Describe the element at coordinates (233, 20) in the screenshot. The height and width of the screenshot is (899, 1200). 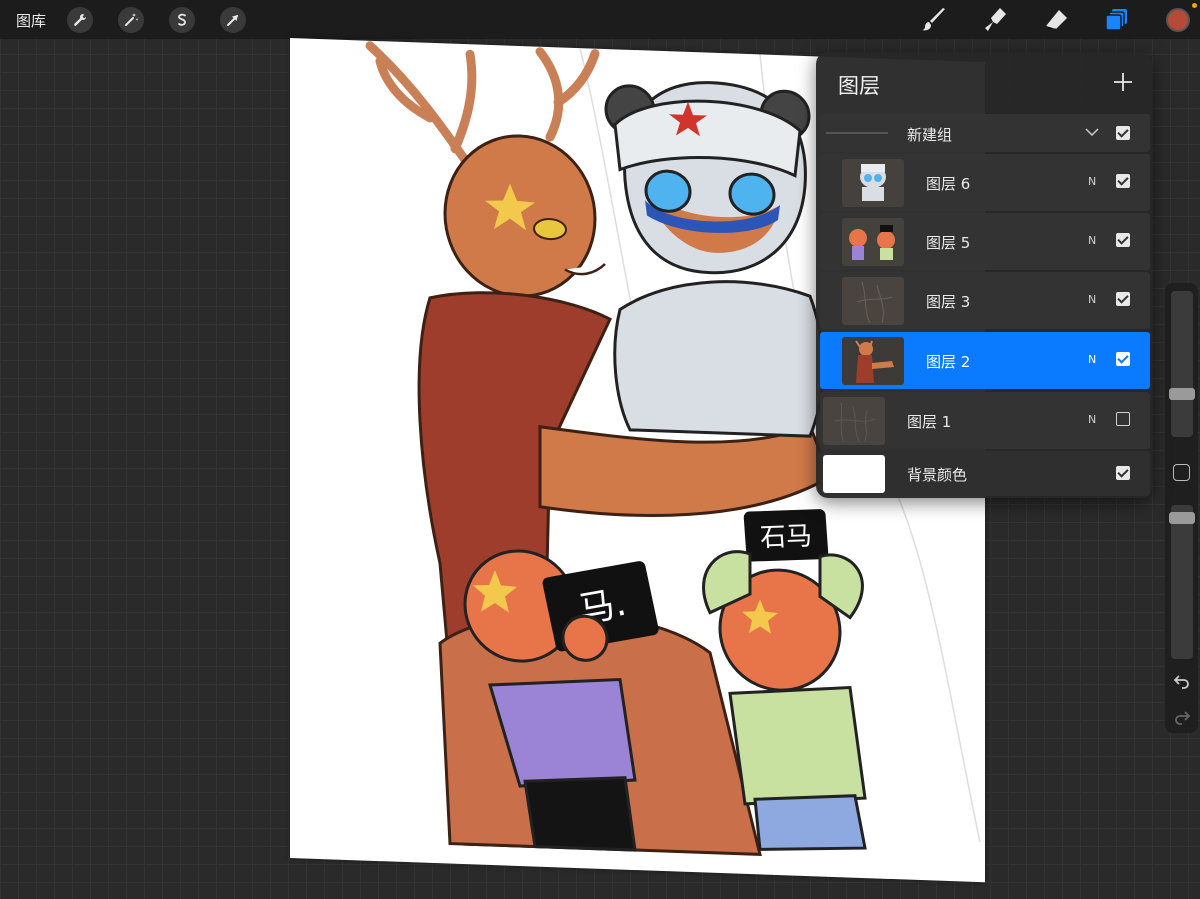
I see `transform-arrow-icon` at that location.